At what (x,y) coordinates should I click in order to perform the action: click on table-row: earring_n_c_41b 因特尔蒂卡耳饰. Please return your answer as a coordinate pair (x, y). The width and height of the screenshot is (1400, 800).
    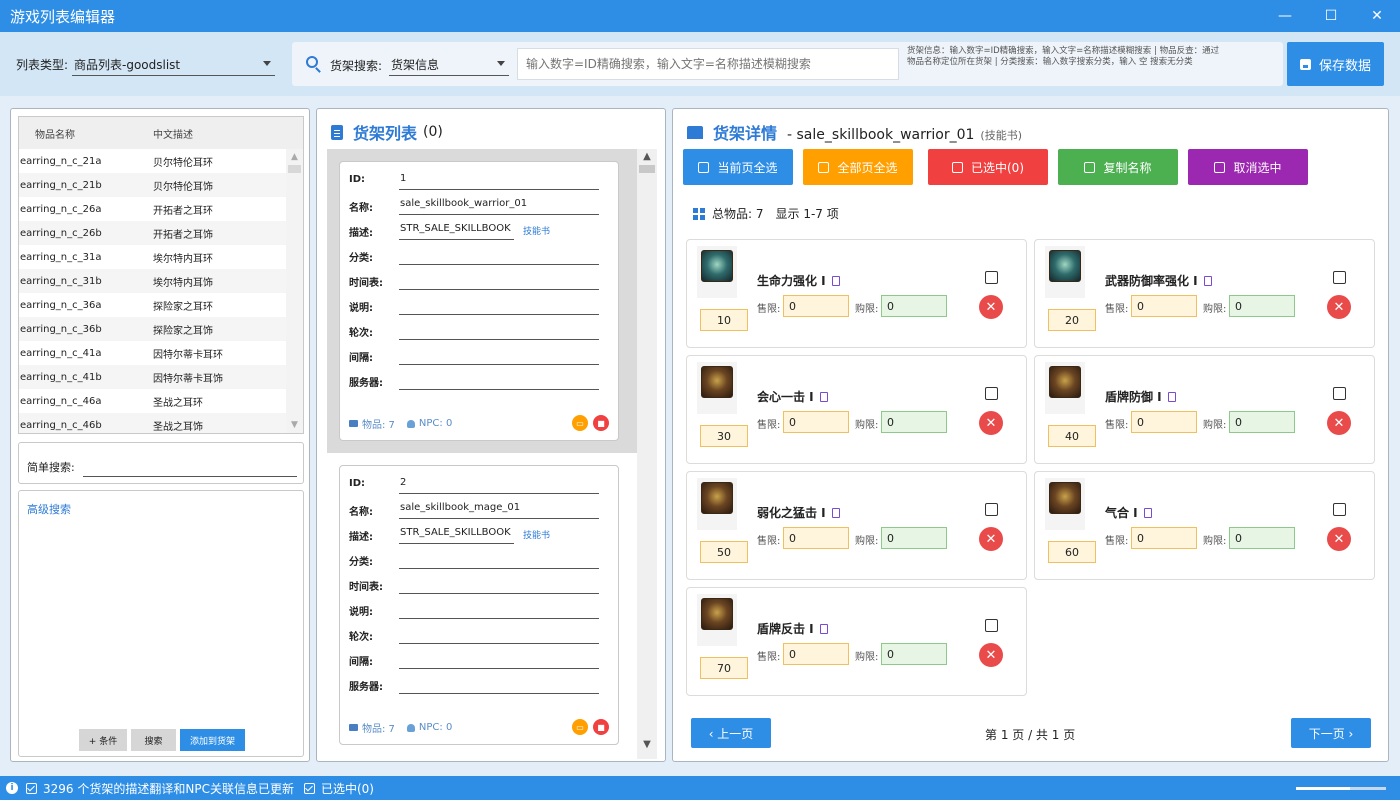
    Looking at the image, I should click on (153, 377).